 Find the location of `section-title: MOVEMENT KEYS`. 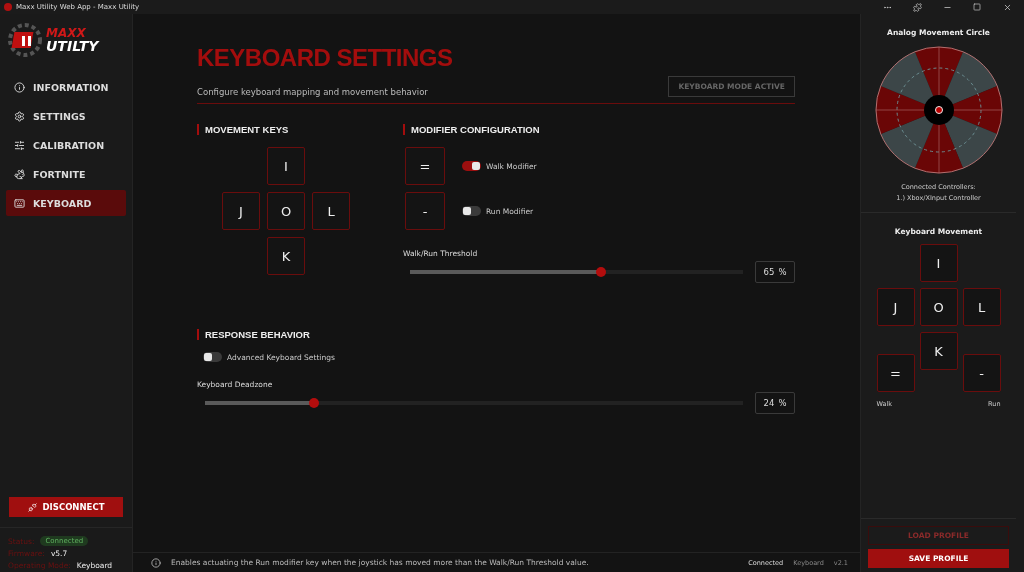

section-title: MOVEMENT KEYS is located at coordinates (293, 129).